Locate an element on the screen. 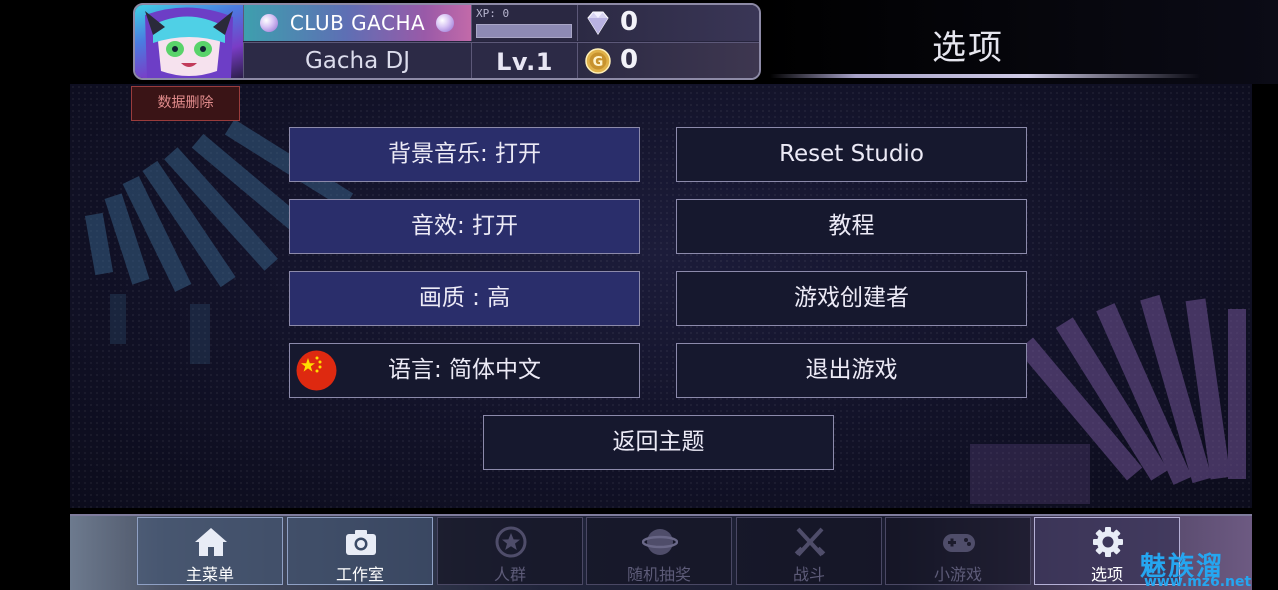 This screenshot has height=590, width=1278. player-avatar is located at coordinates (189, 41).